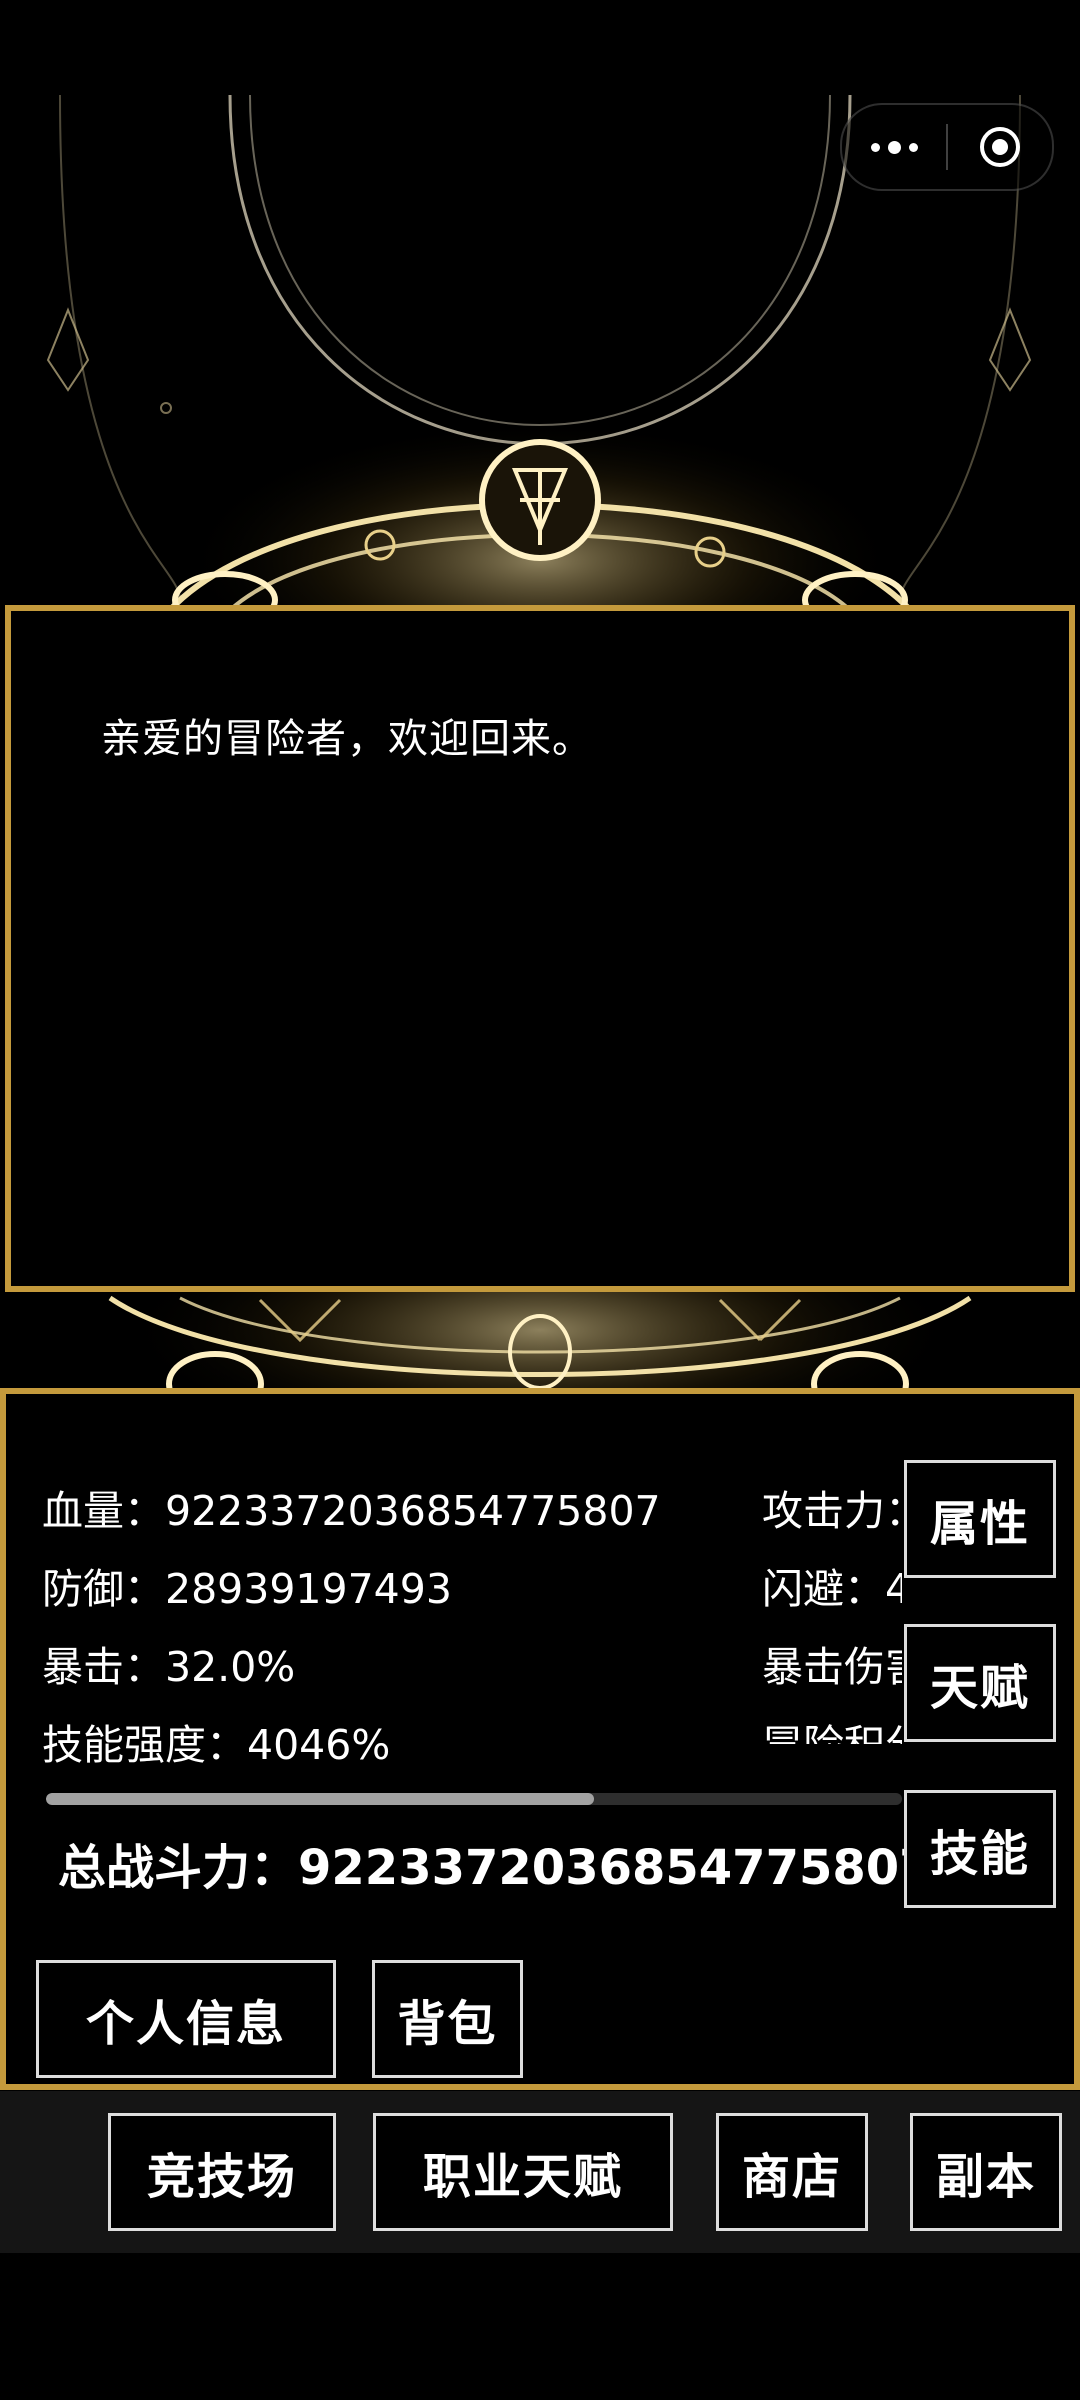 This screenshot has width=1080, height=2400. I want to click on stat-attack: 攻击力：, so click(832, 1511).